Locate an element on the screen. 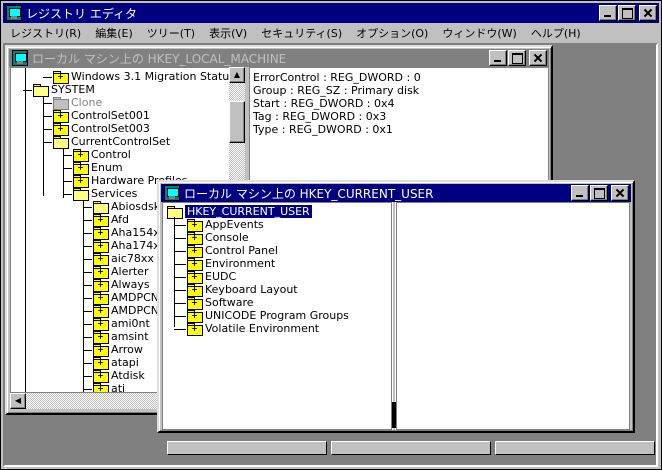 The width and height of the screenshot is (662, 470). tree-node: + Aha154x is located at coordinates (126, 233).